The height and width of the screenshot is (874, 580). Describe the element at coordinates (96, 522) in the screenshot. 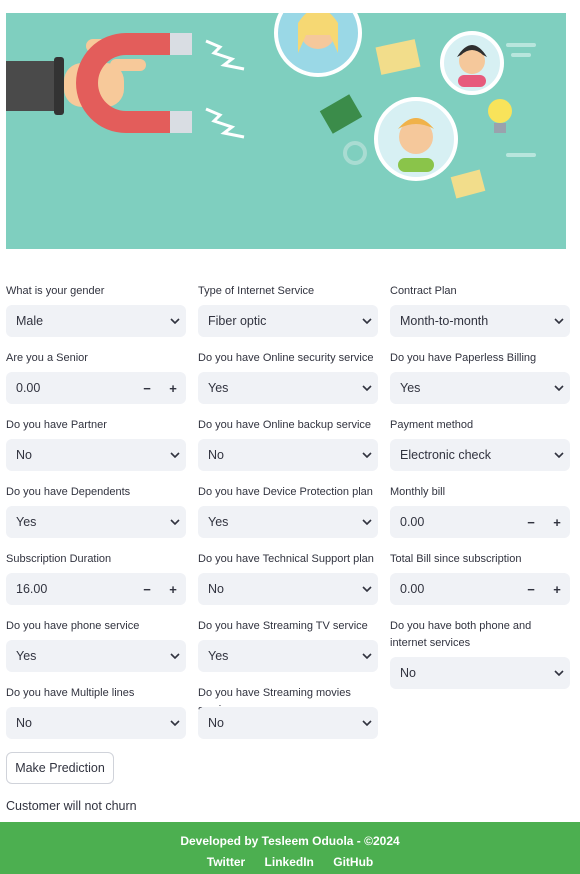

I see `dependents-select: Yes` at that location.